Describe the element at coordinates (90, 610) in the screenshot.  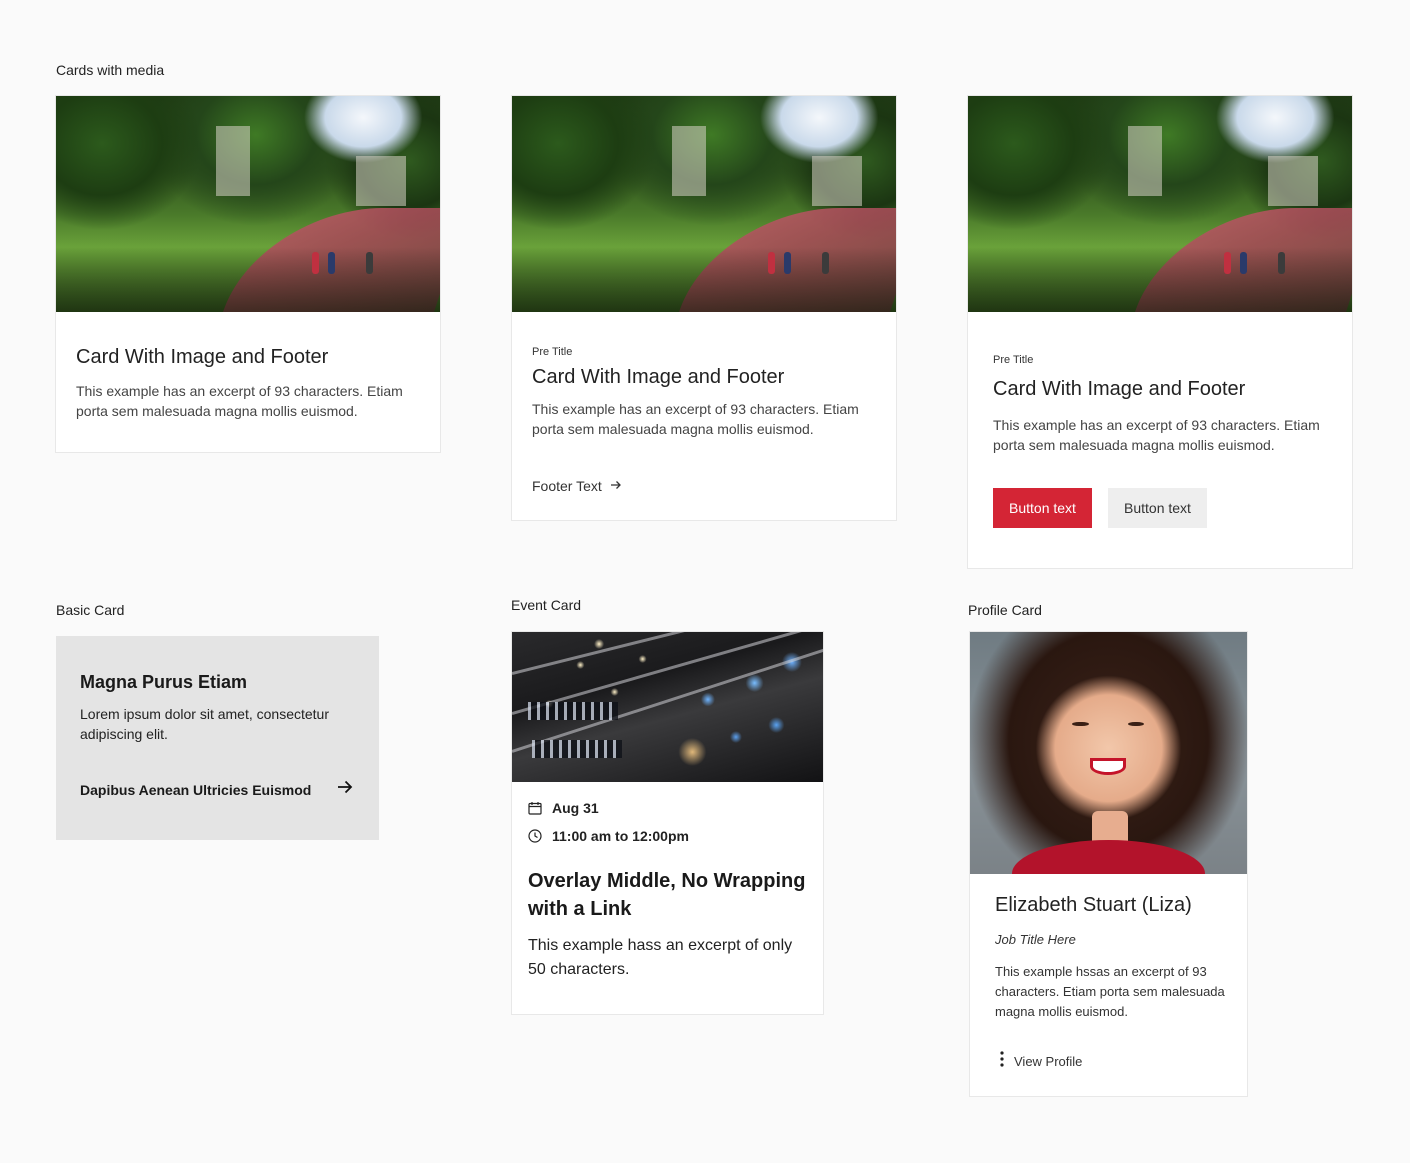
I see `section-label-basic-card: Basic Card` at that location.